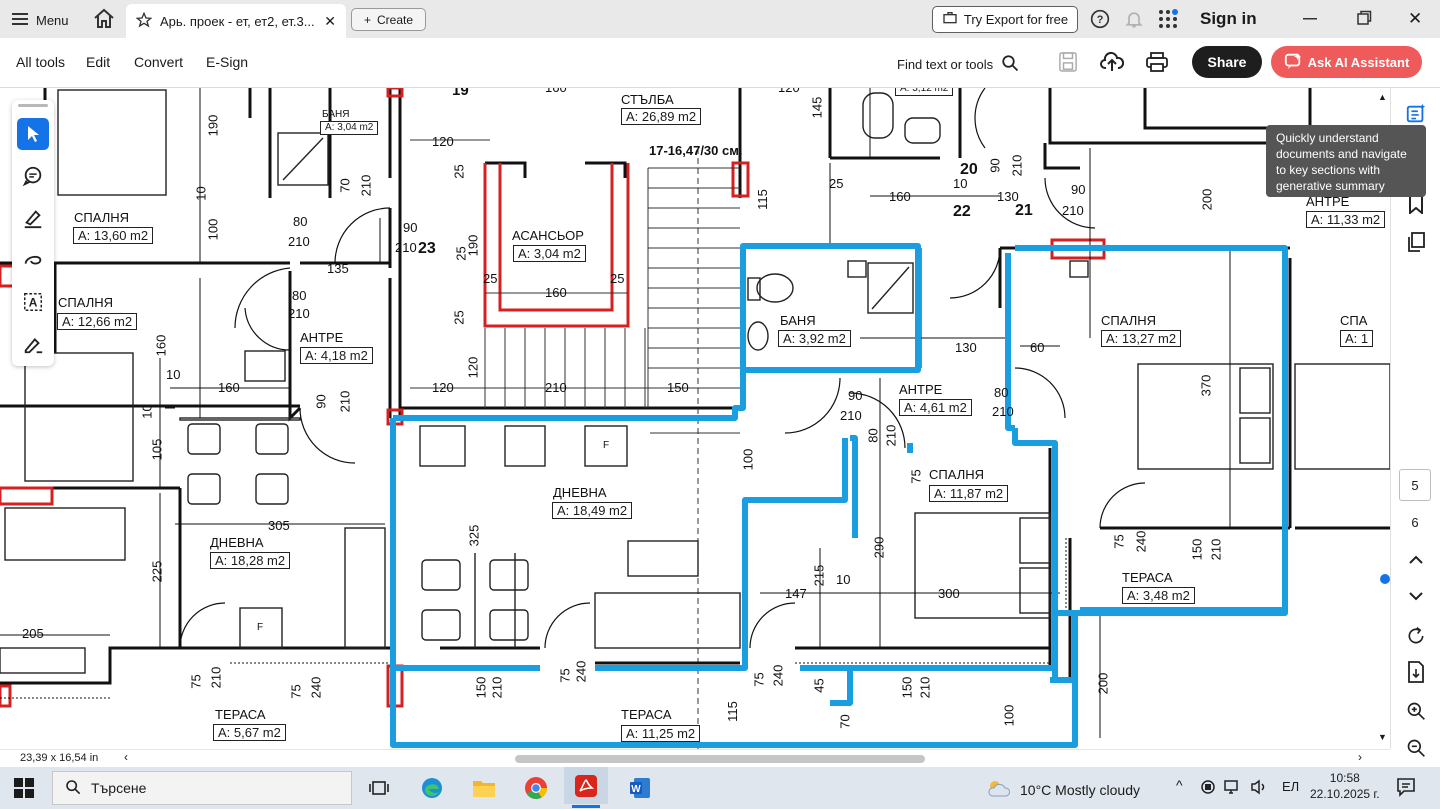  I want to click on room-area-living-2: A: 18,49 m2, so click(592, 510).